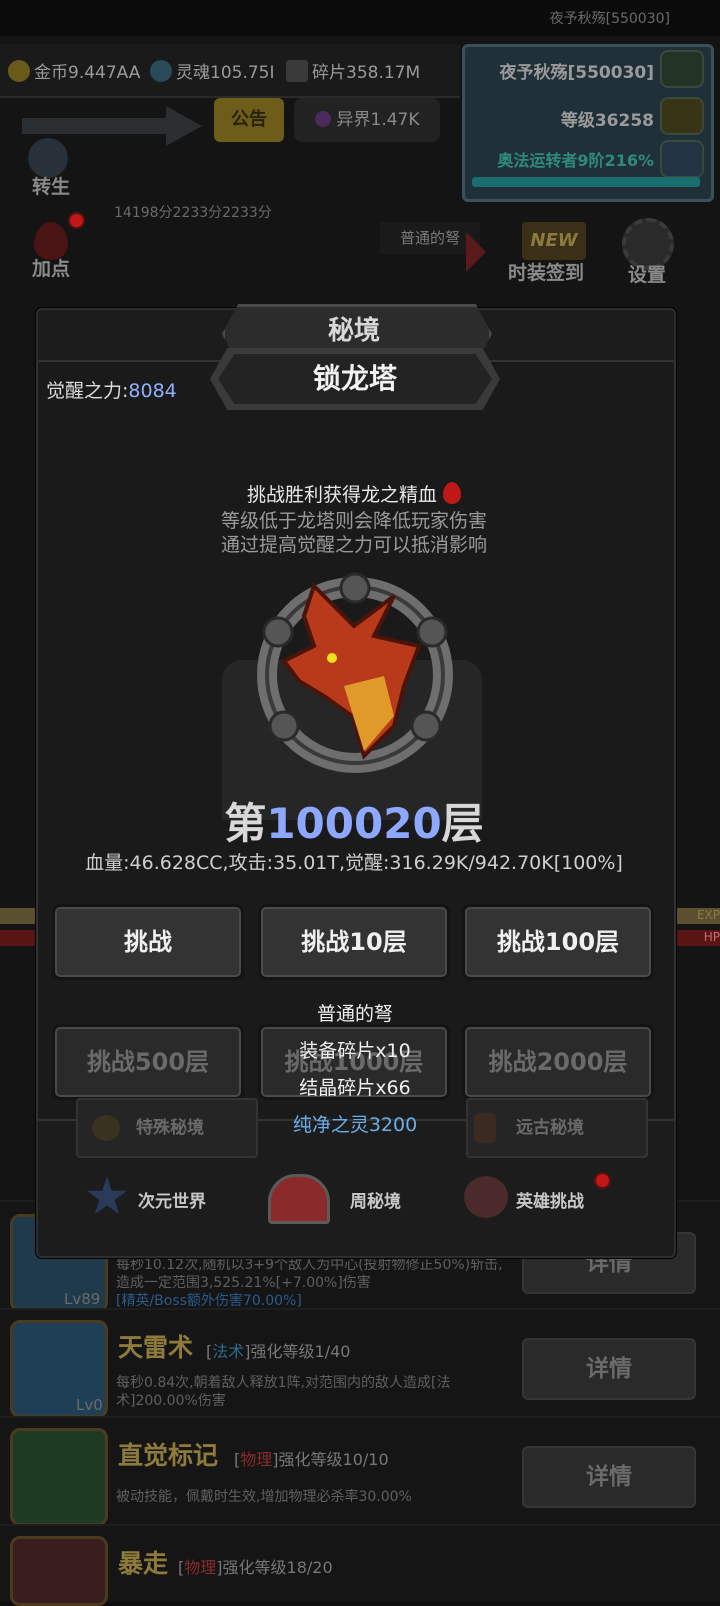 The height and width of the screenshot is (1606, 720). What do you see at coordinates (430, 238) in the screenshot?
I see `current-bow-label: 普通的弩` at bounding box center [430, 238].